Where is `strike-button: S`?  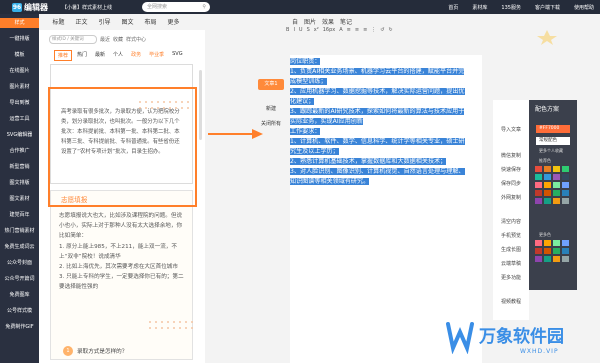 strike-button: S is located at coordinates (308, 31).